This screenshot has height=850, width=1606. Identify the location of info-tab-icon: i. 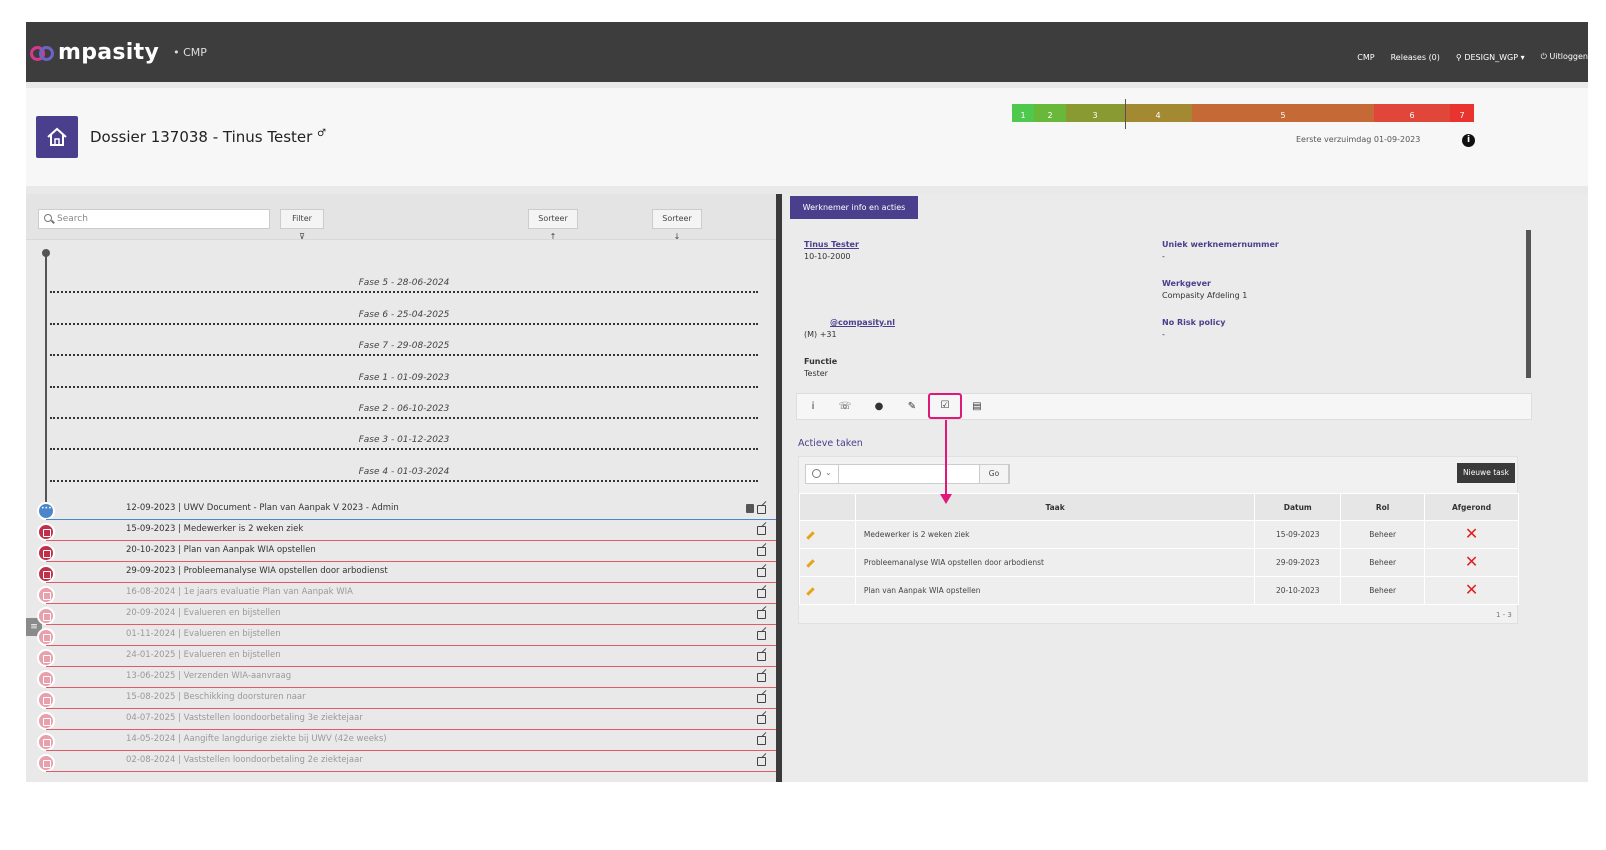
(813, 407).